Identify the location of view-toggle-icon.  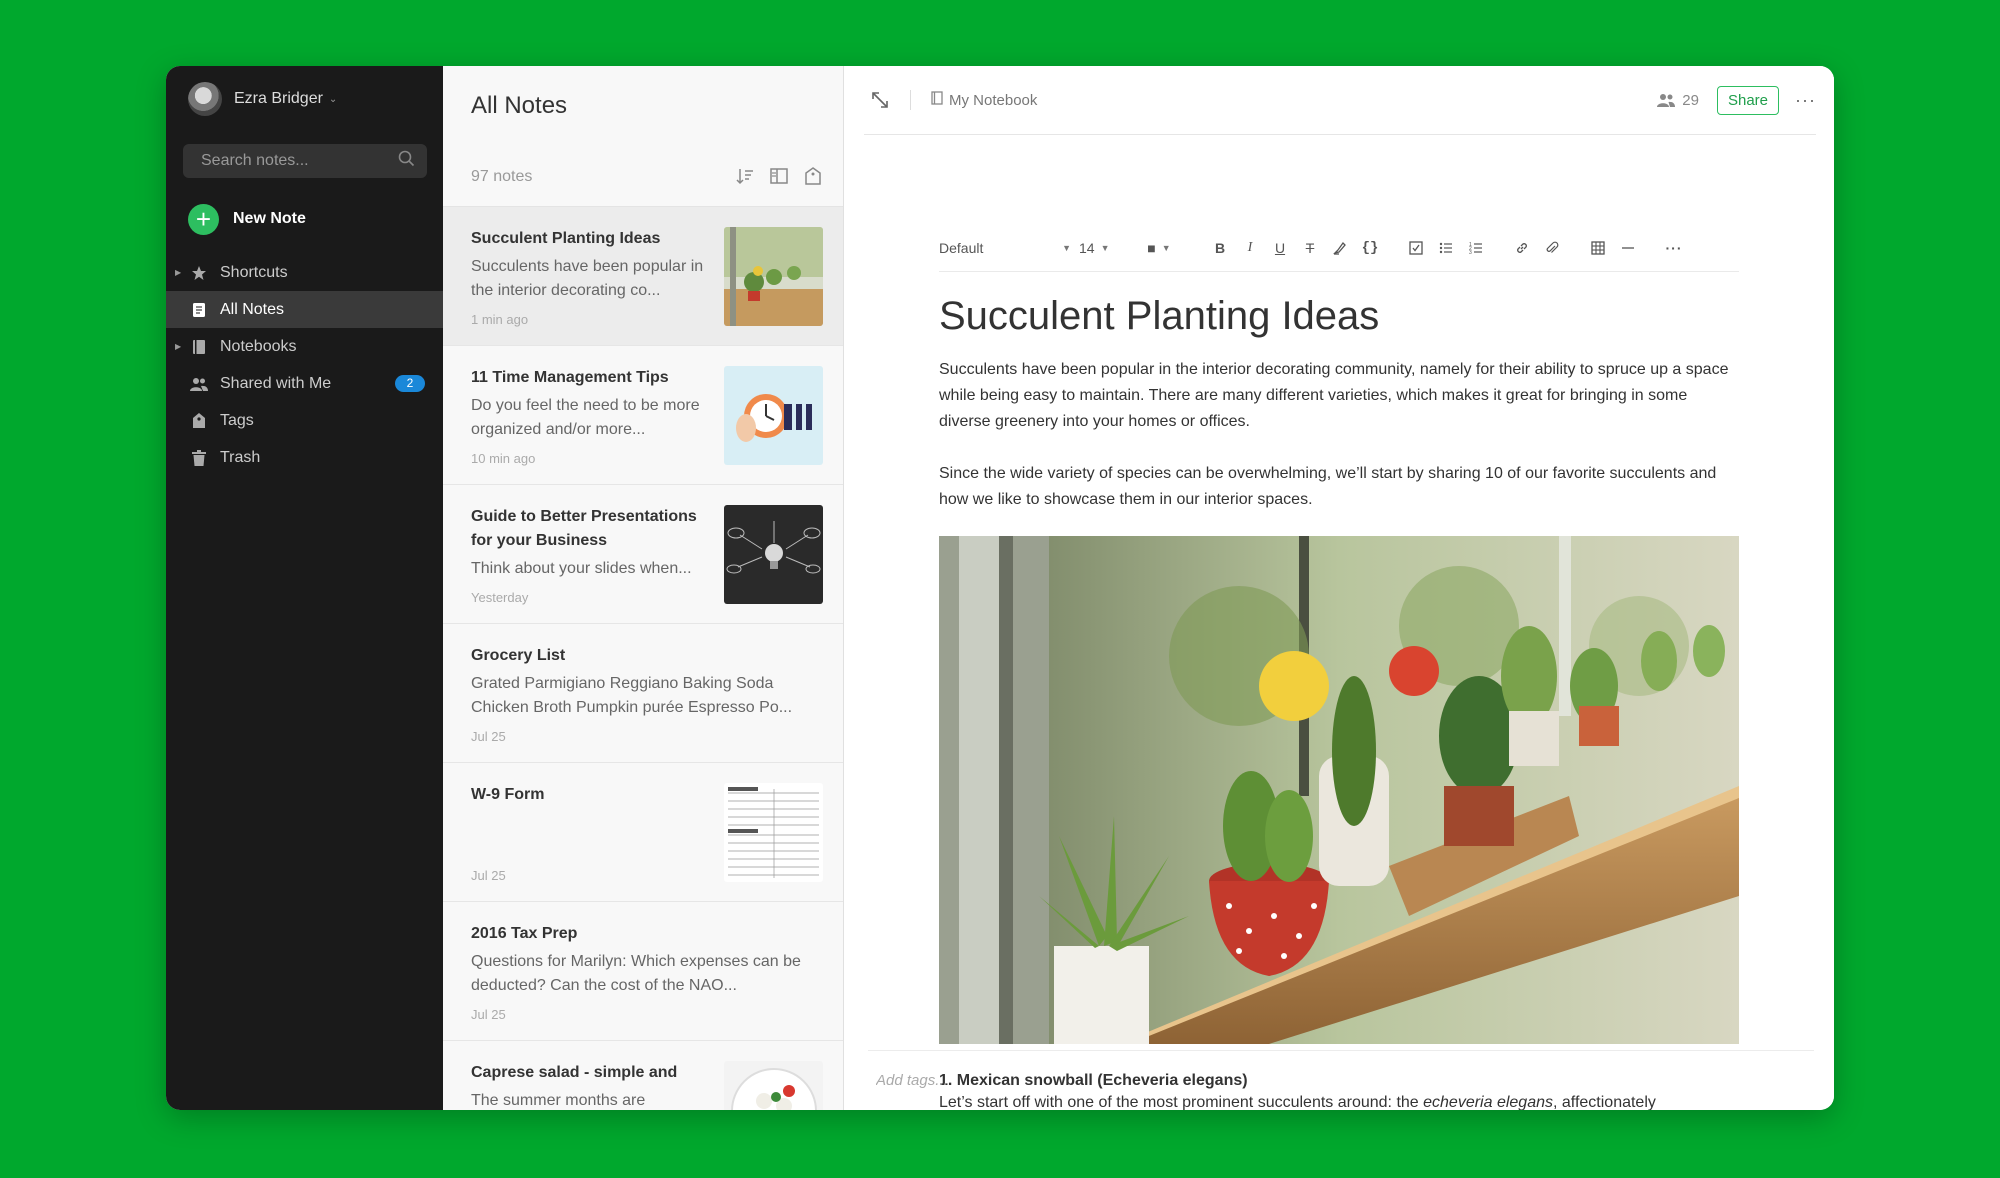
(779, 176).